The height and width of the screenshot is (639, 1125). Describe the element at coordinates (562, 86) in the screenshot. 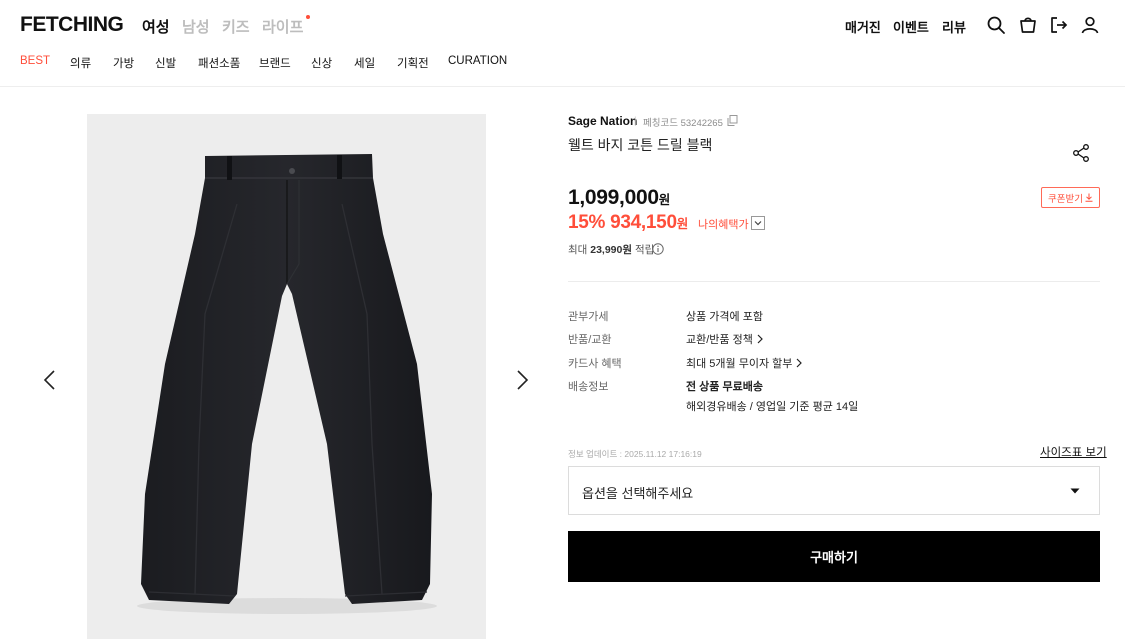

I see `header-divider` at that location.